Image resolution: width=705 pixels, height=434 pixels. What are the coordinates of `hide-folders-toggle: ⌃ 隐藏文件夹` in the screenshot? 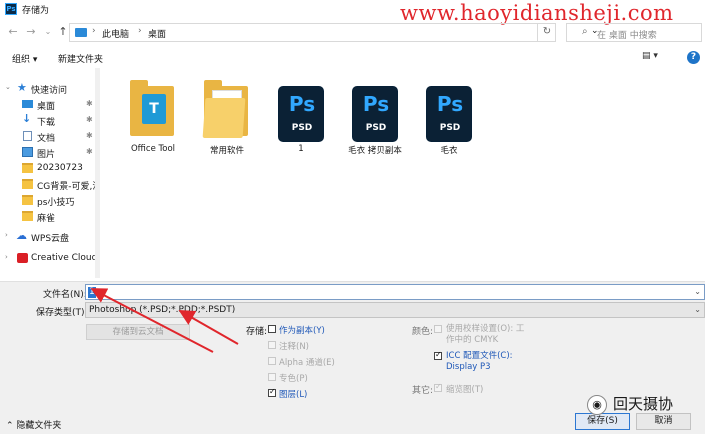 It's located at (33, 424).